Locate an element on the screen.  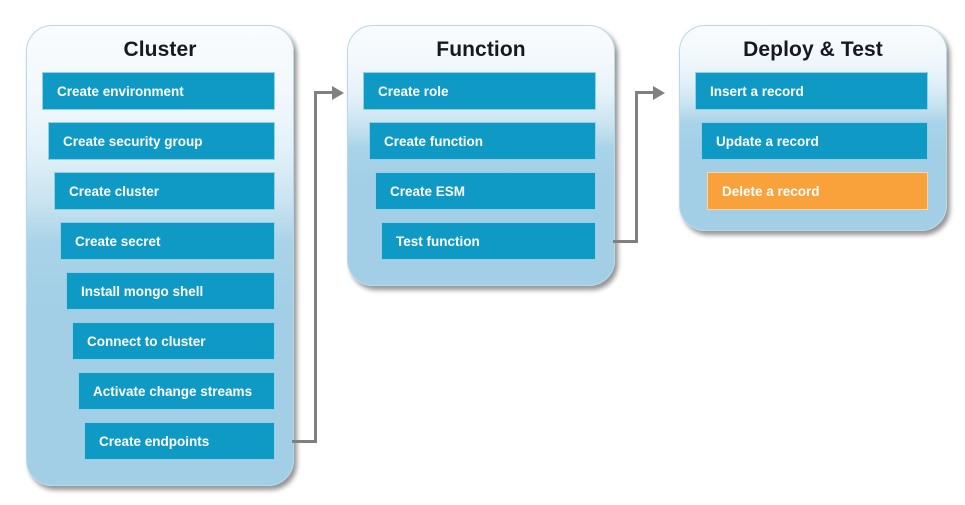
panel-title-function: Function is located at coordinates (481, 49).